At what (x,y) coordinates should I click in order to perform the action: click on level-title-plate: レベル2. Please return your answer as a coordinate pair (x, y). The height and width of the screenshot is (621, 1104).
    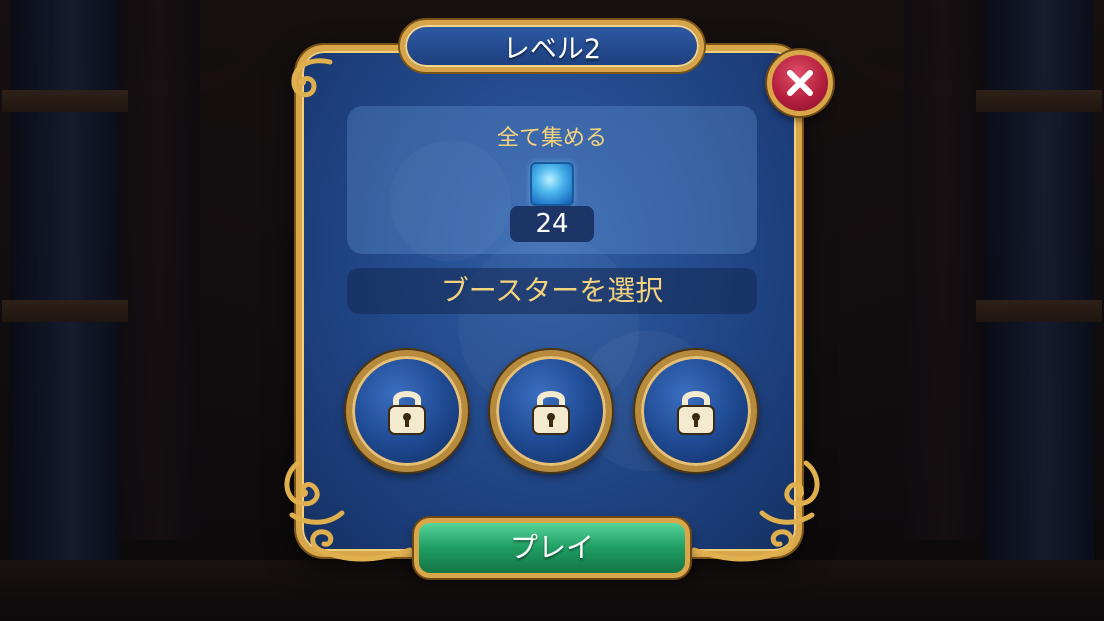
    Looking at the image, I should click on (552, 46).